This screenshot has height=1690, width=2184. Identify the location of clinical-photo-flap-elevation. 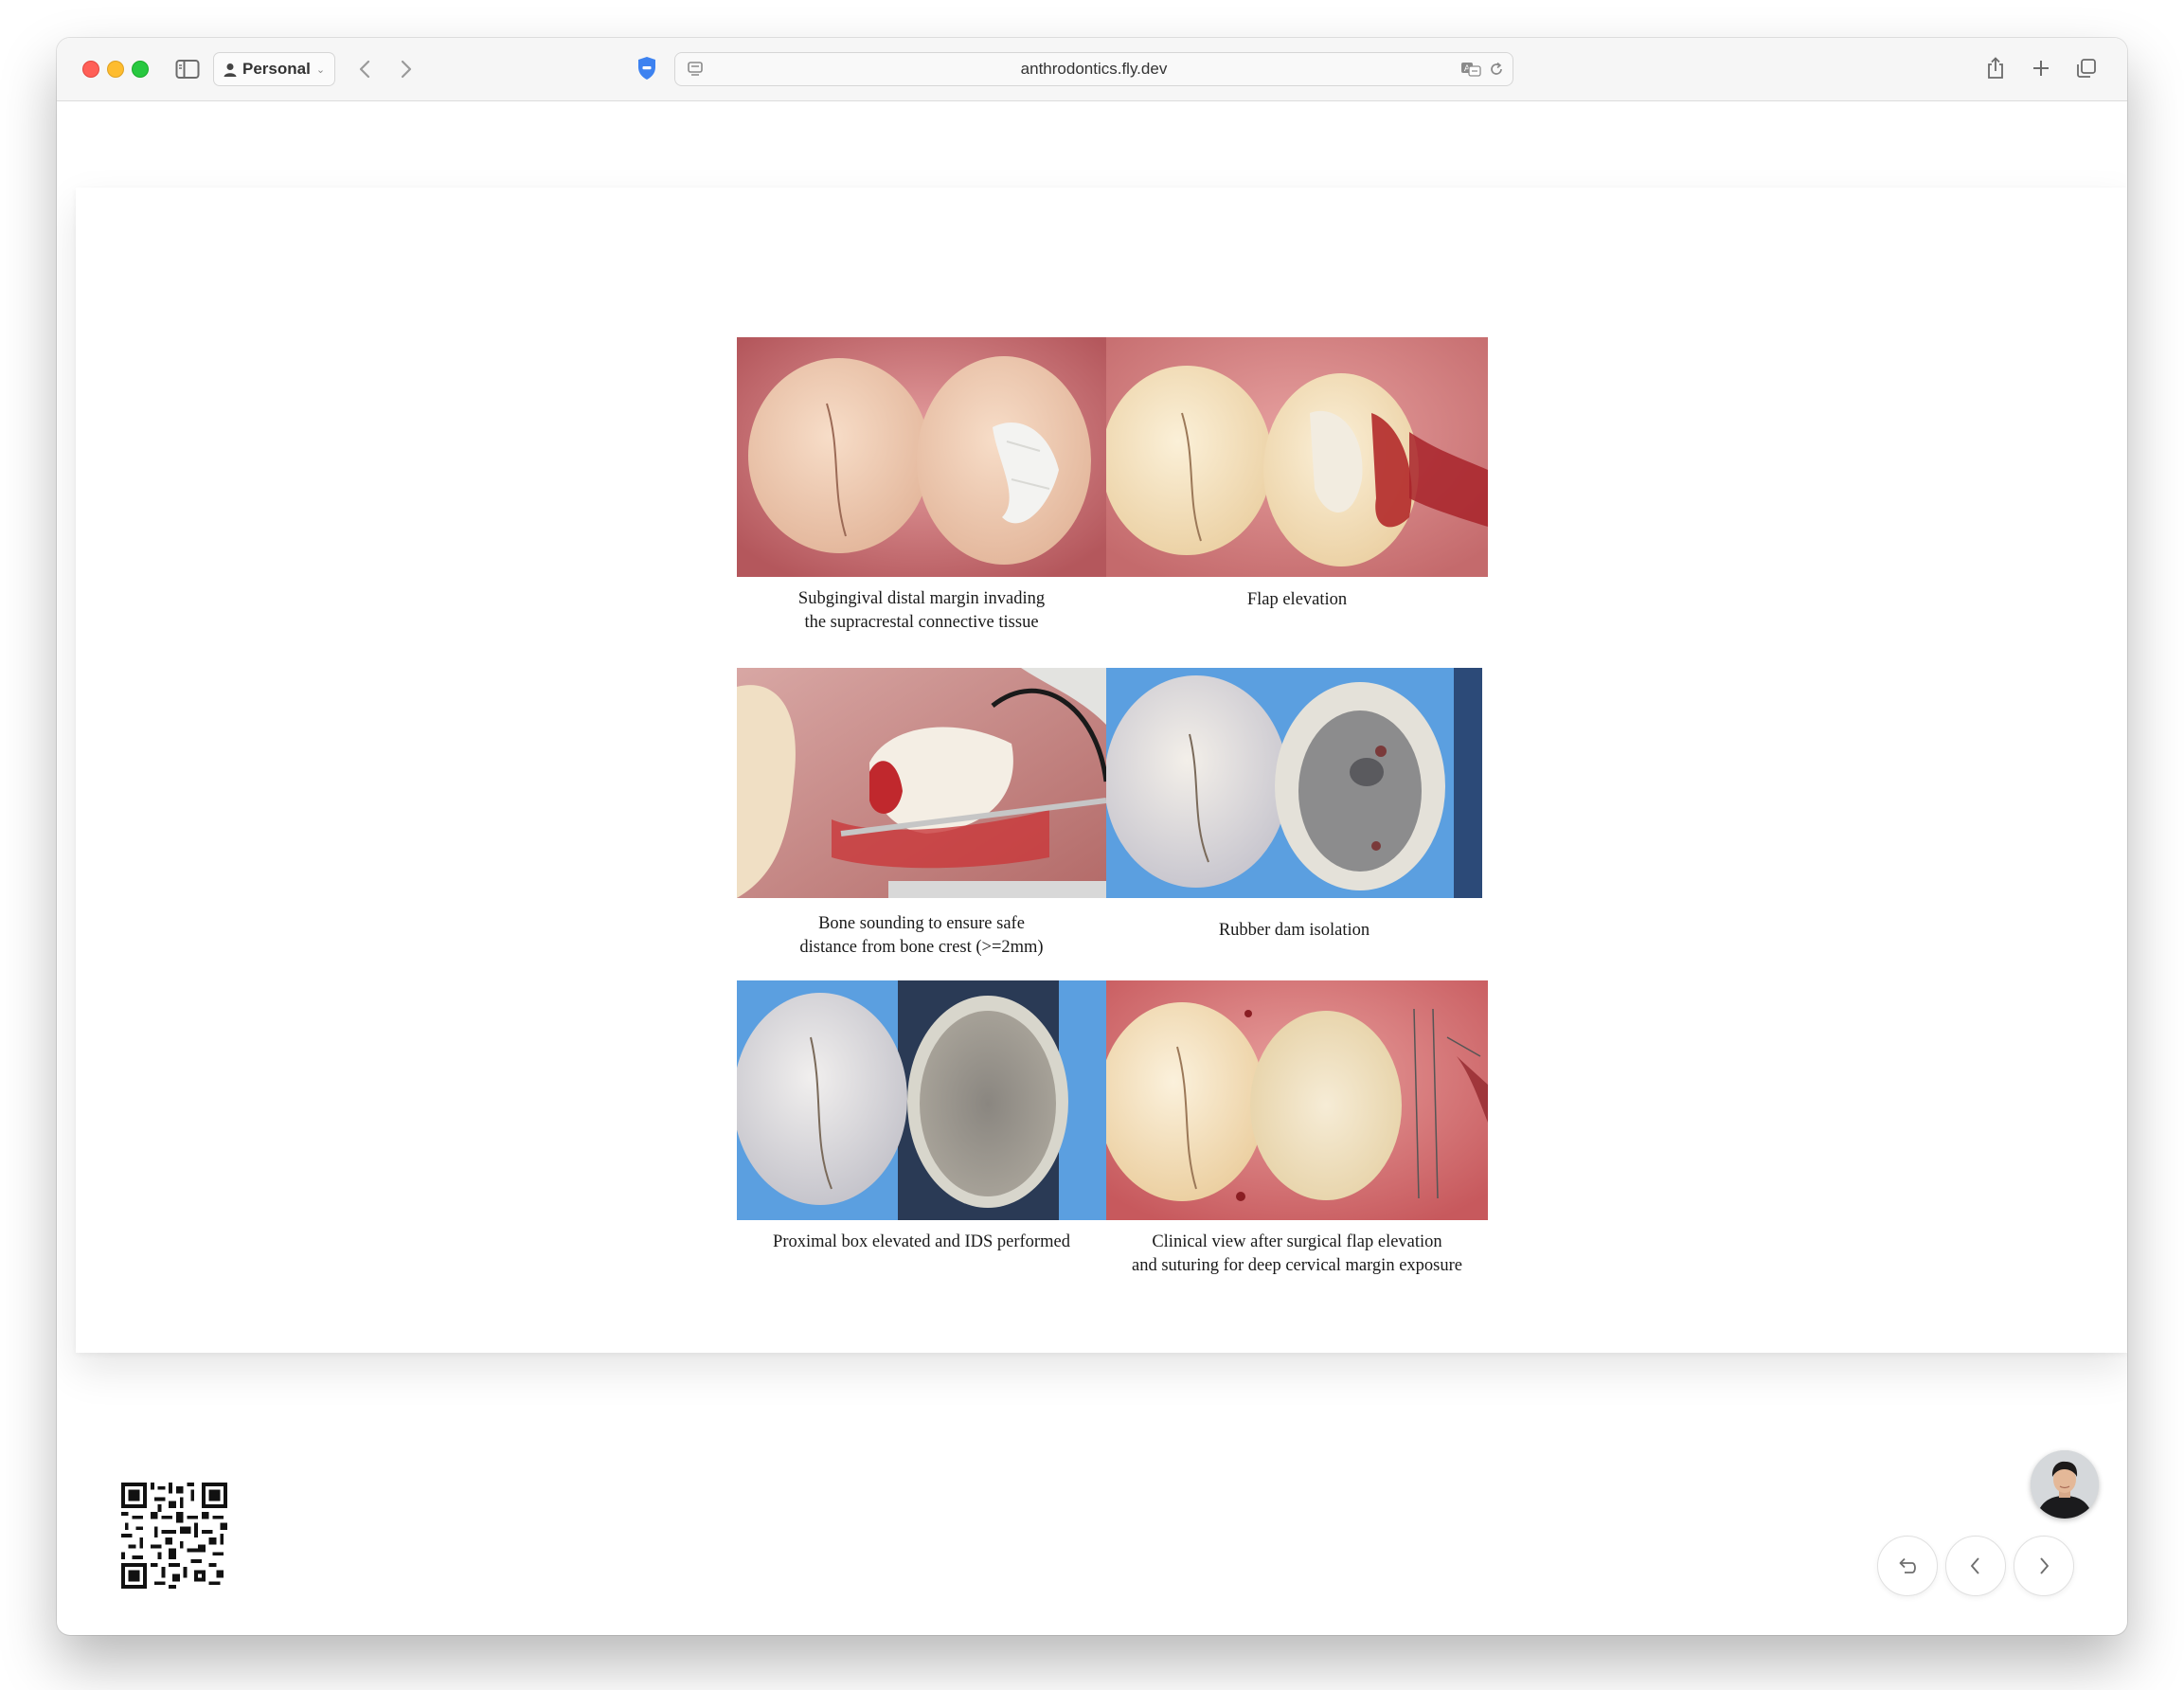
(1297, 457).